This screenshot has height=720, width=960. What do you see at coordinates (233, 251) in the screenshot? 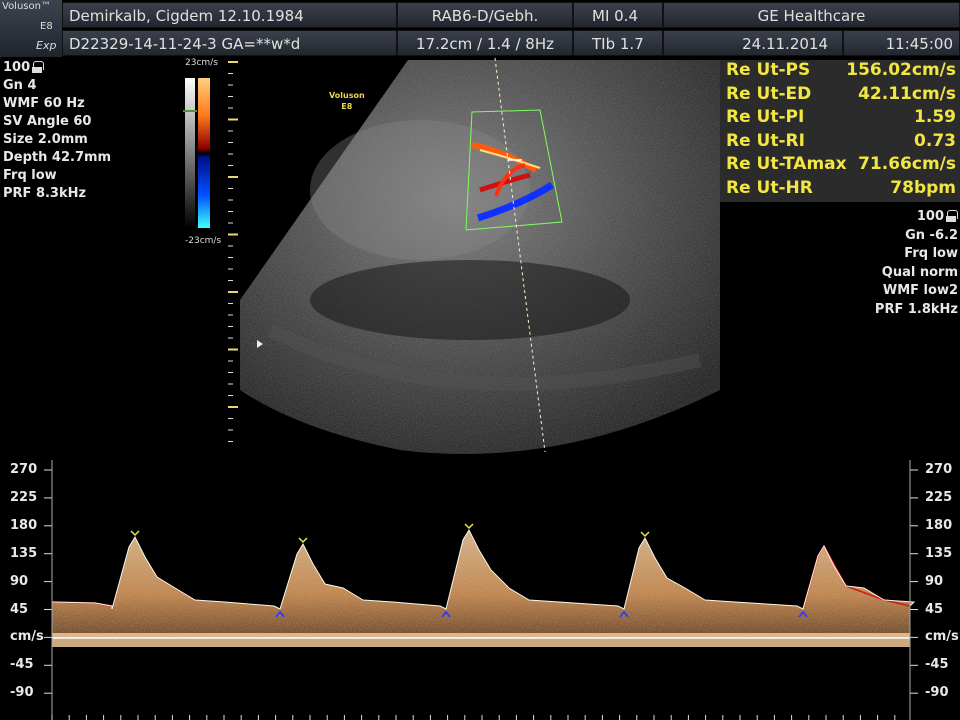
I see `depth-scale` at bounding box center [233, 251].